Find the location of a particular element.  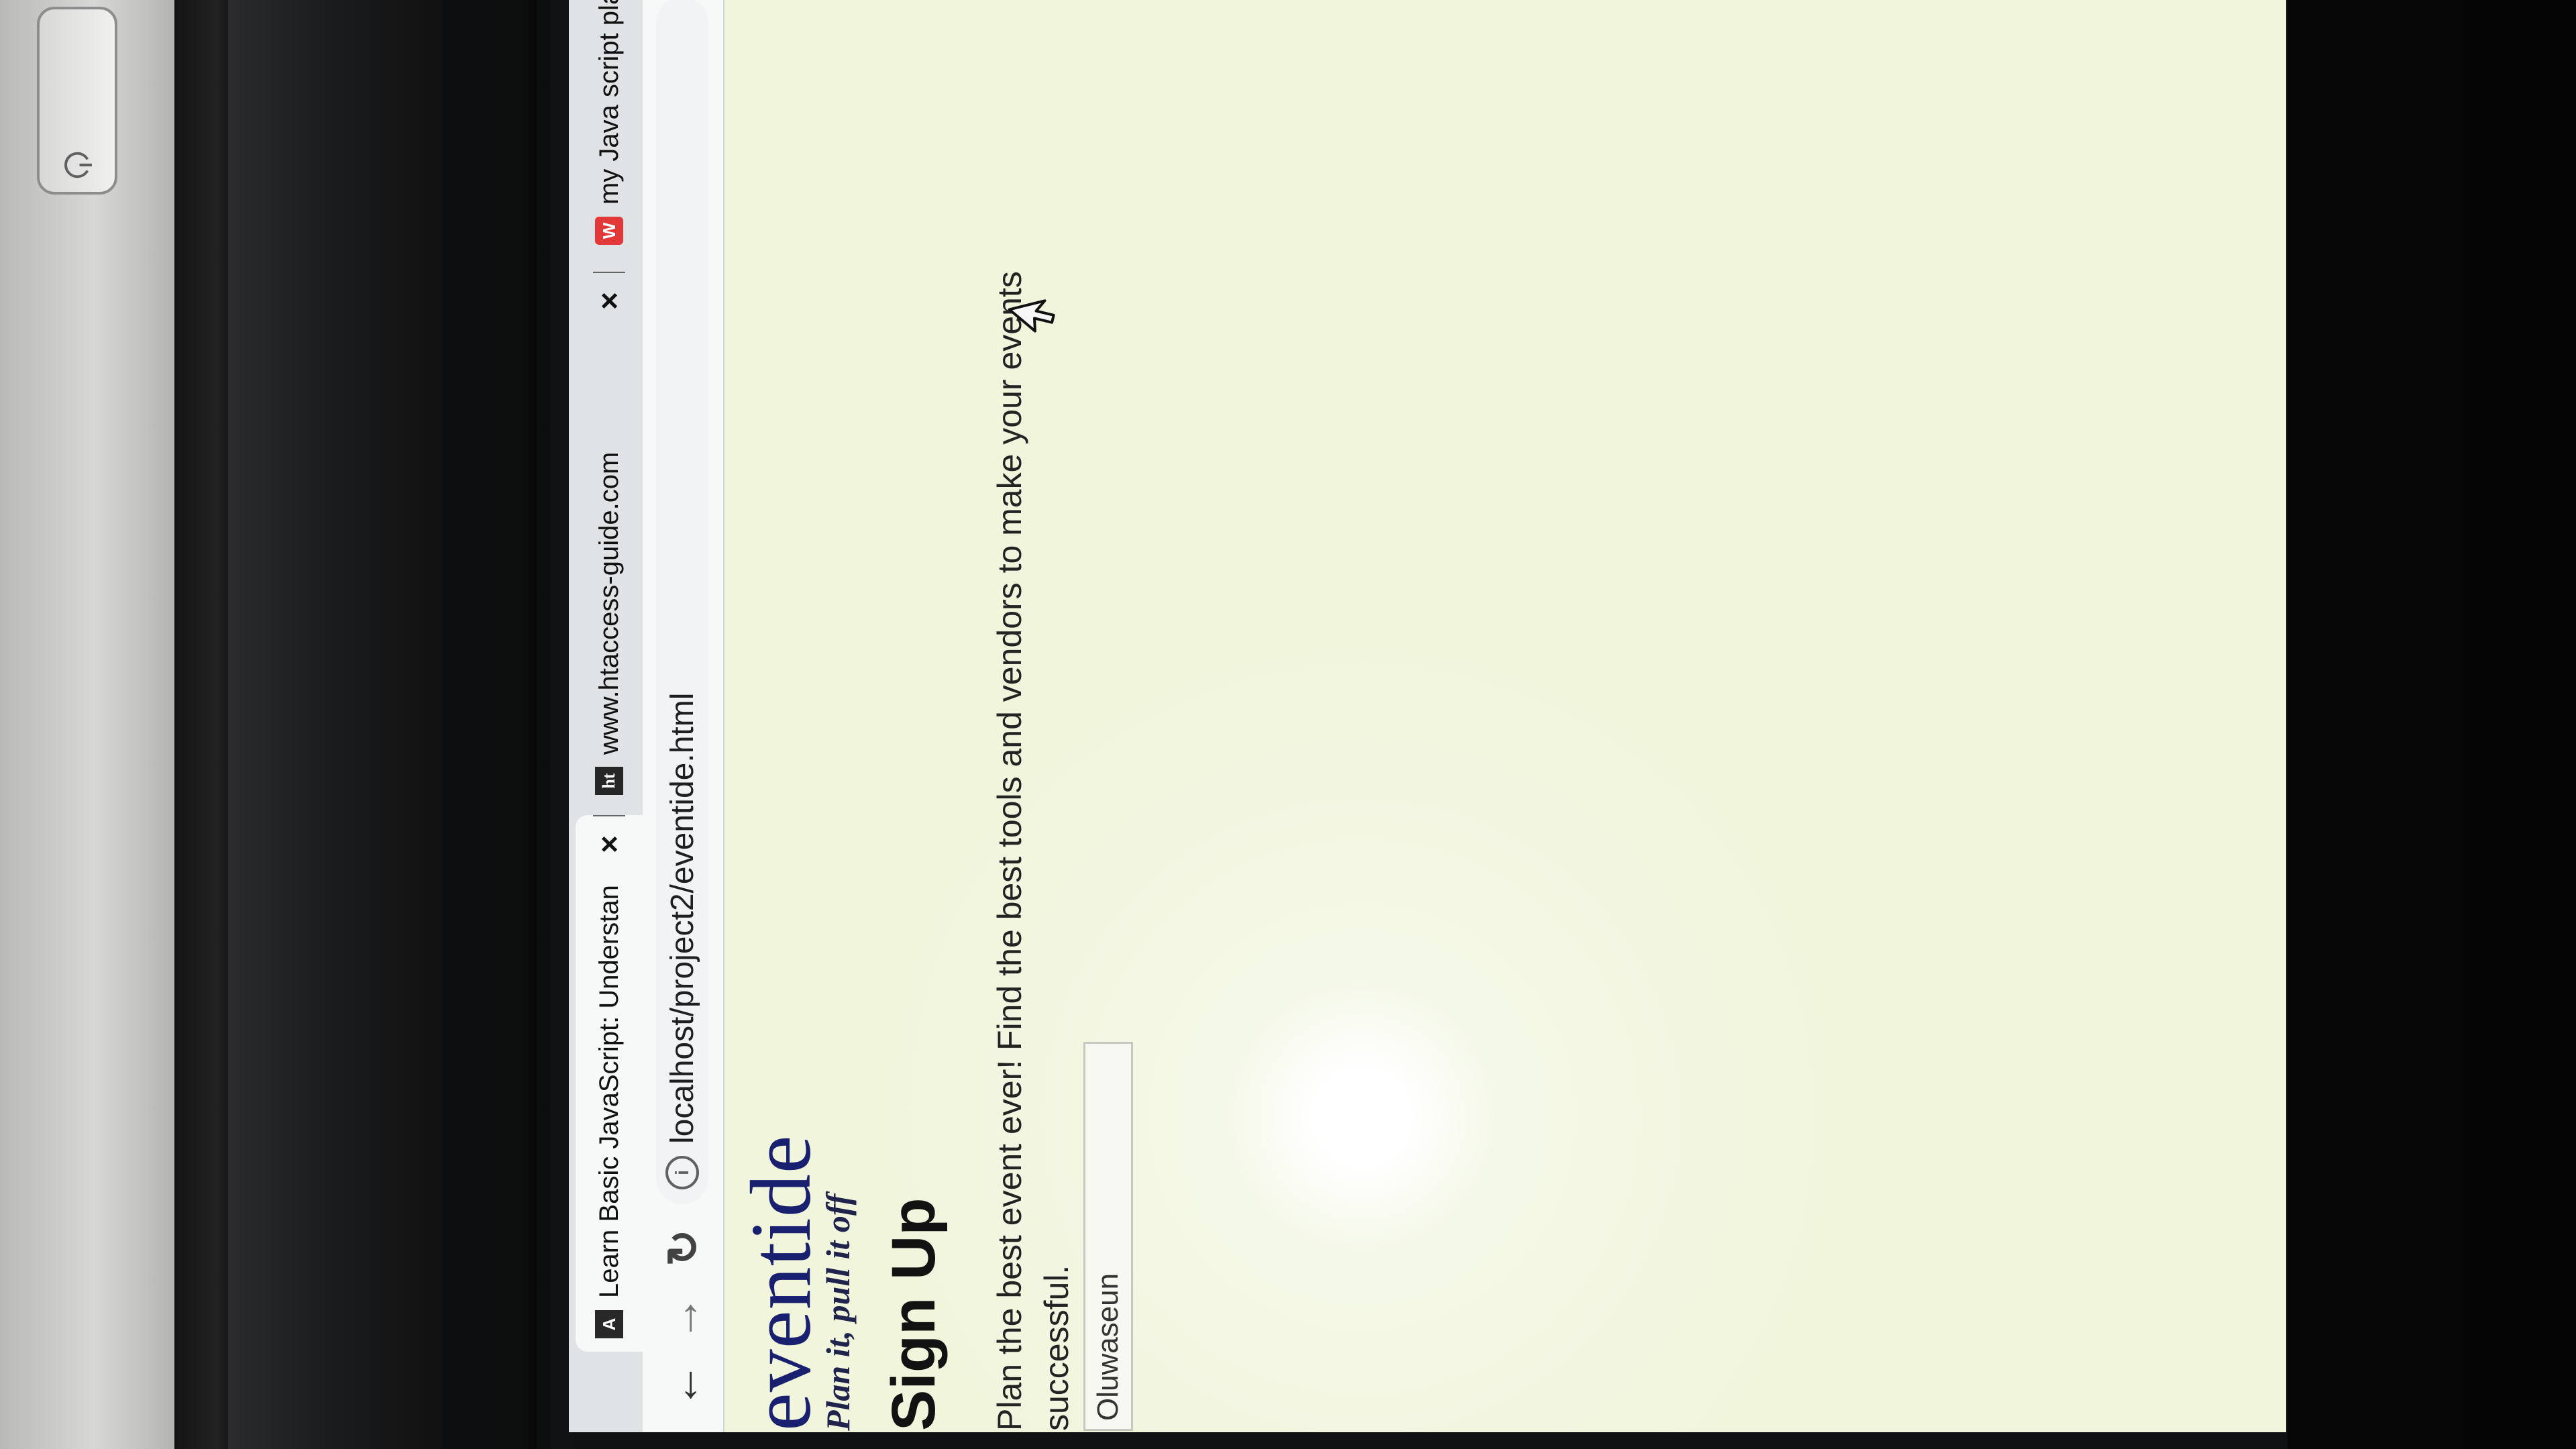

laptop-edge is located at coordinates (204, 724).